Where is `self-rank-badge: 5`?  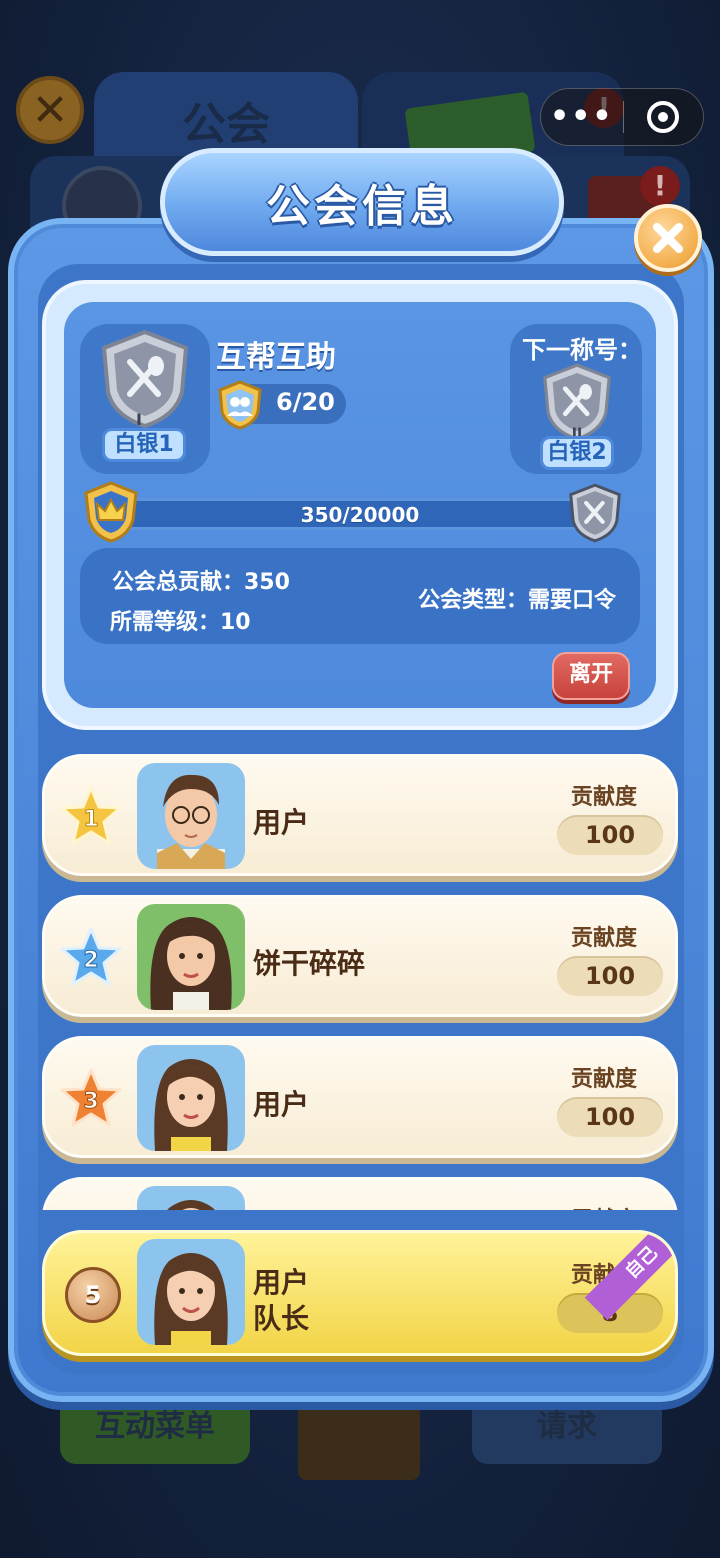 self-rank-badge: 5 is located at coordinates (93, 1295).